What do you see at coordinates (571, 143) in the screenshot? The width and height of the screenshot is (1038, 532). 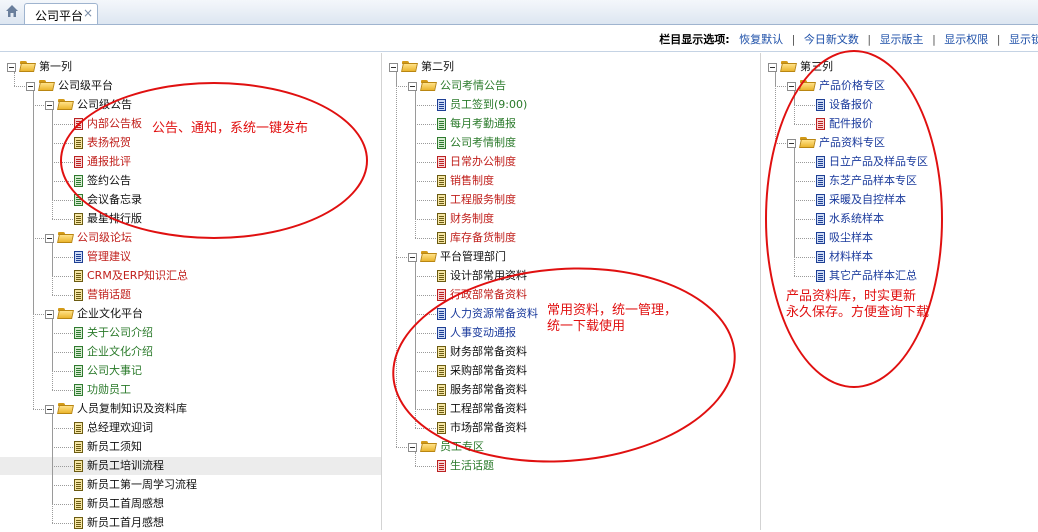 I see `tree-item: 公司考情制度` at bounding box center [571, 143].